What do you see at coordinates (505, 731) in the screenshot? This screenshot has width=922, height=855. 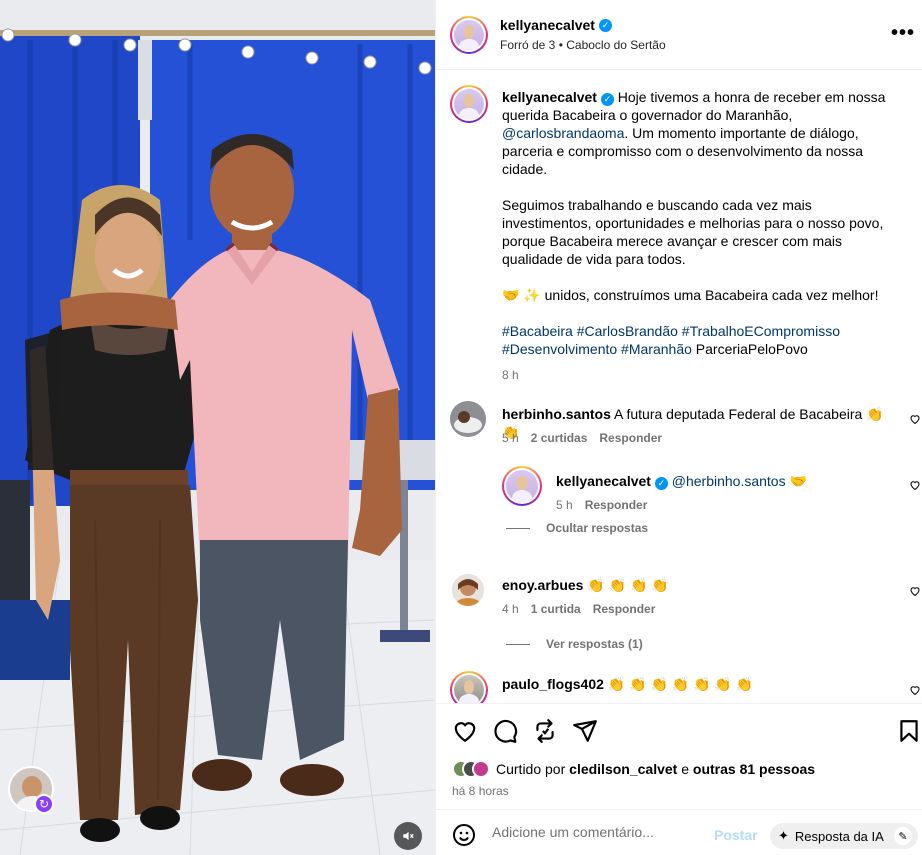 I see `comment-bubble-icon` at bounding box center [505, 731].